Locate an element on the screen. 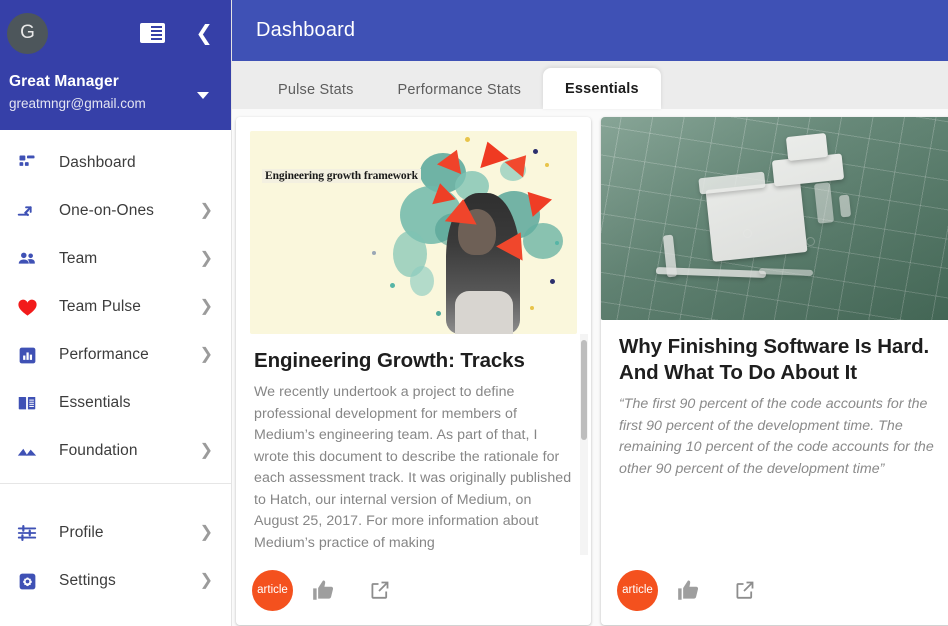  tab-essentials: Essentials is located at coordinates (602, 88).